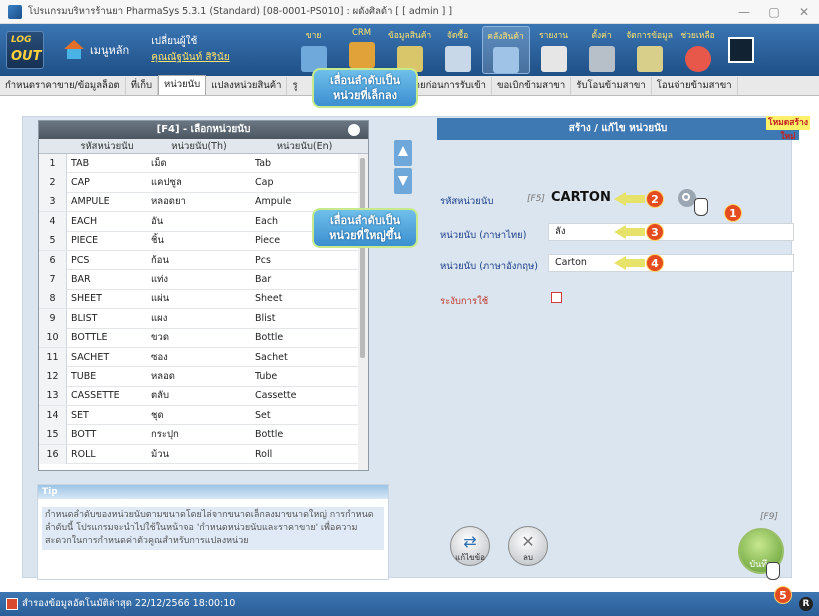 The height and width of the screenshot is (616, 819). Describe the element at coordinates (740, 50) in the screenshot. I see `exit-button` at that location.